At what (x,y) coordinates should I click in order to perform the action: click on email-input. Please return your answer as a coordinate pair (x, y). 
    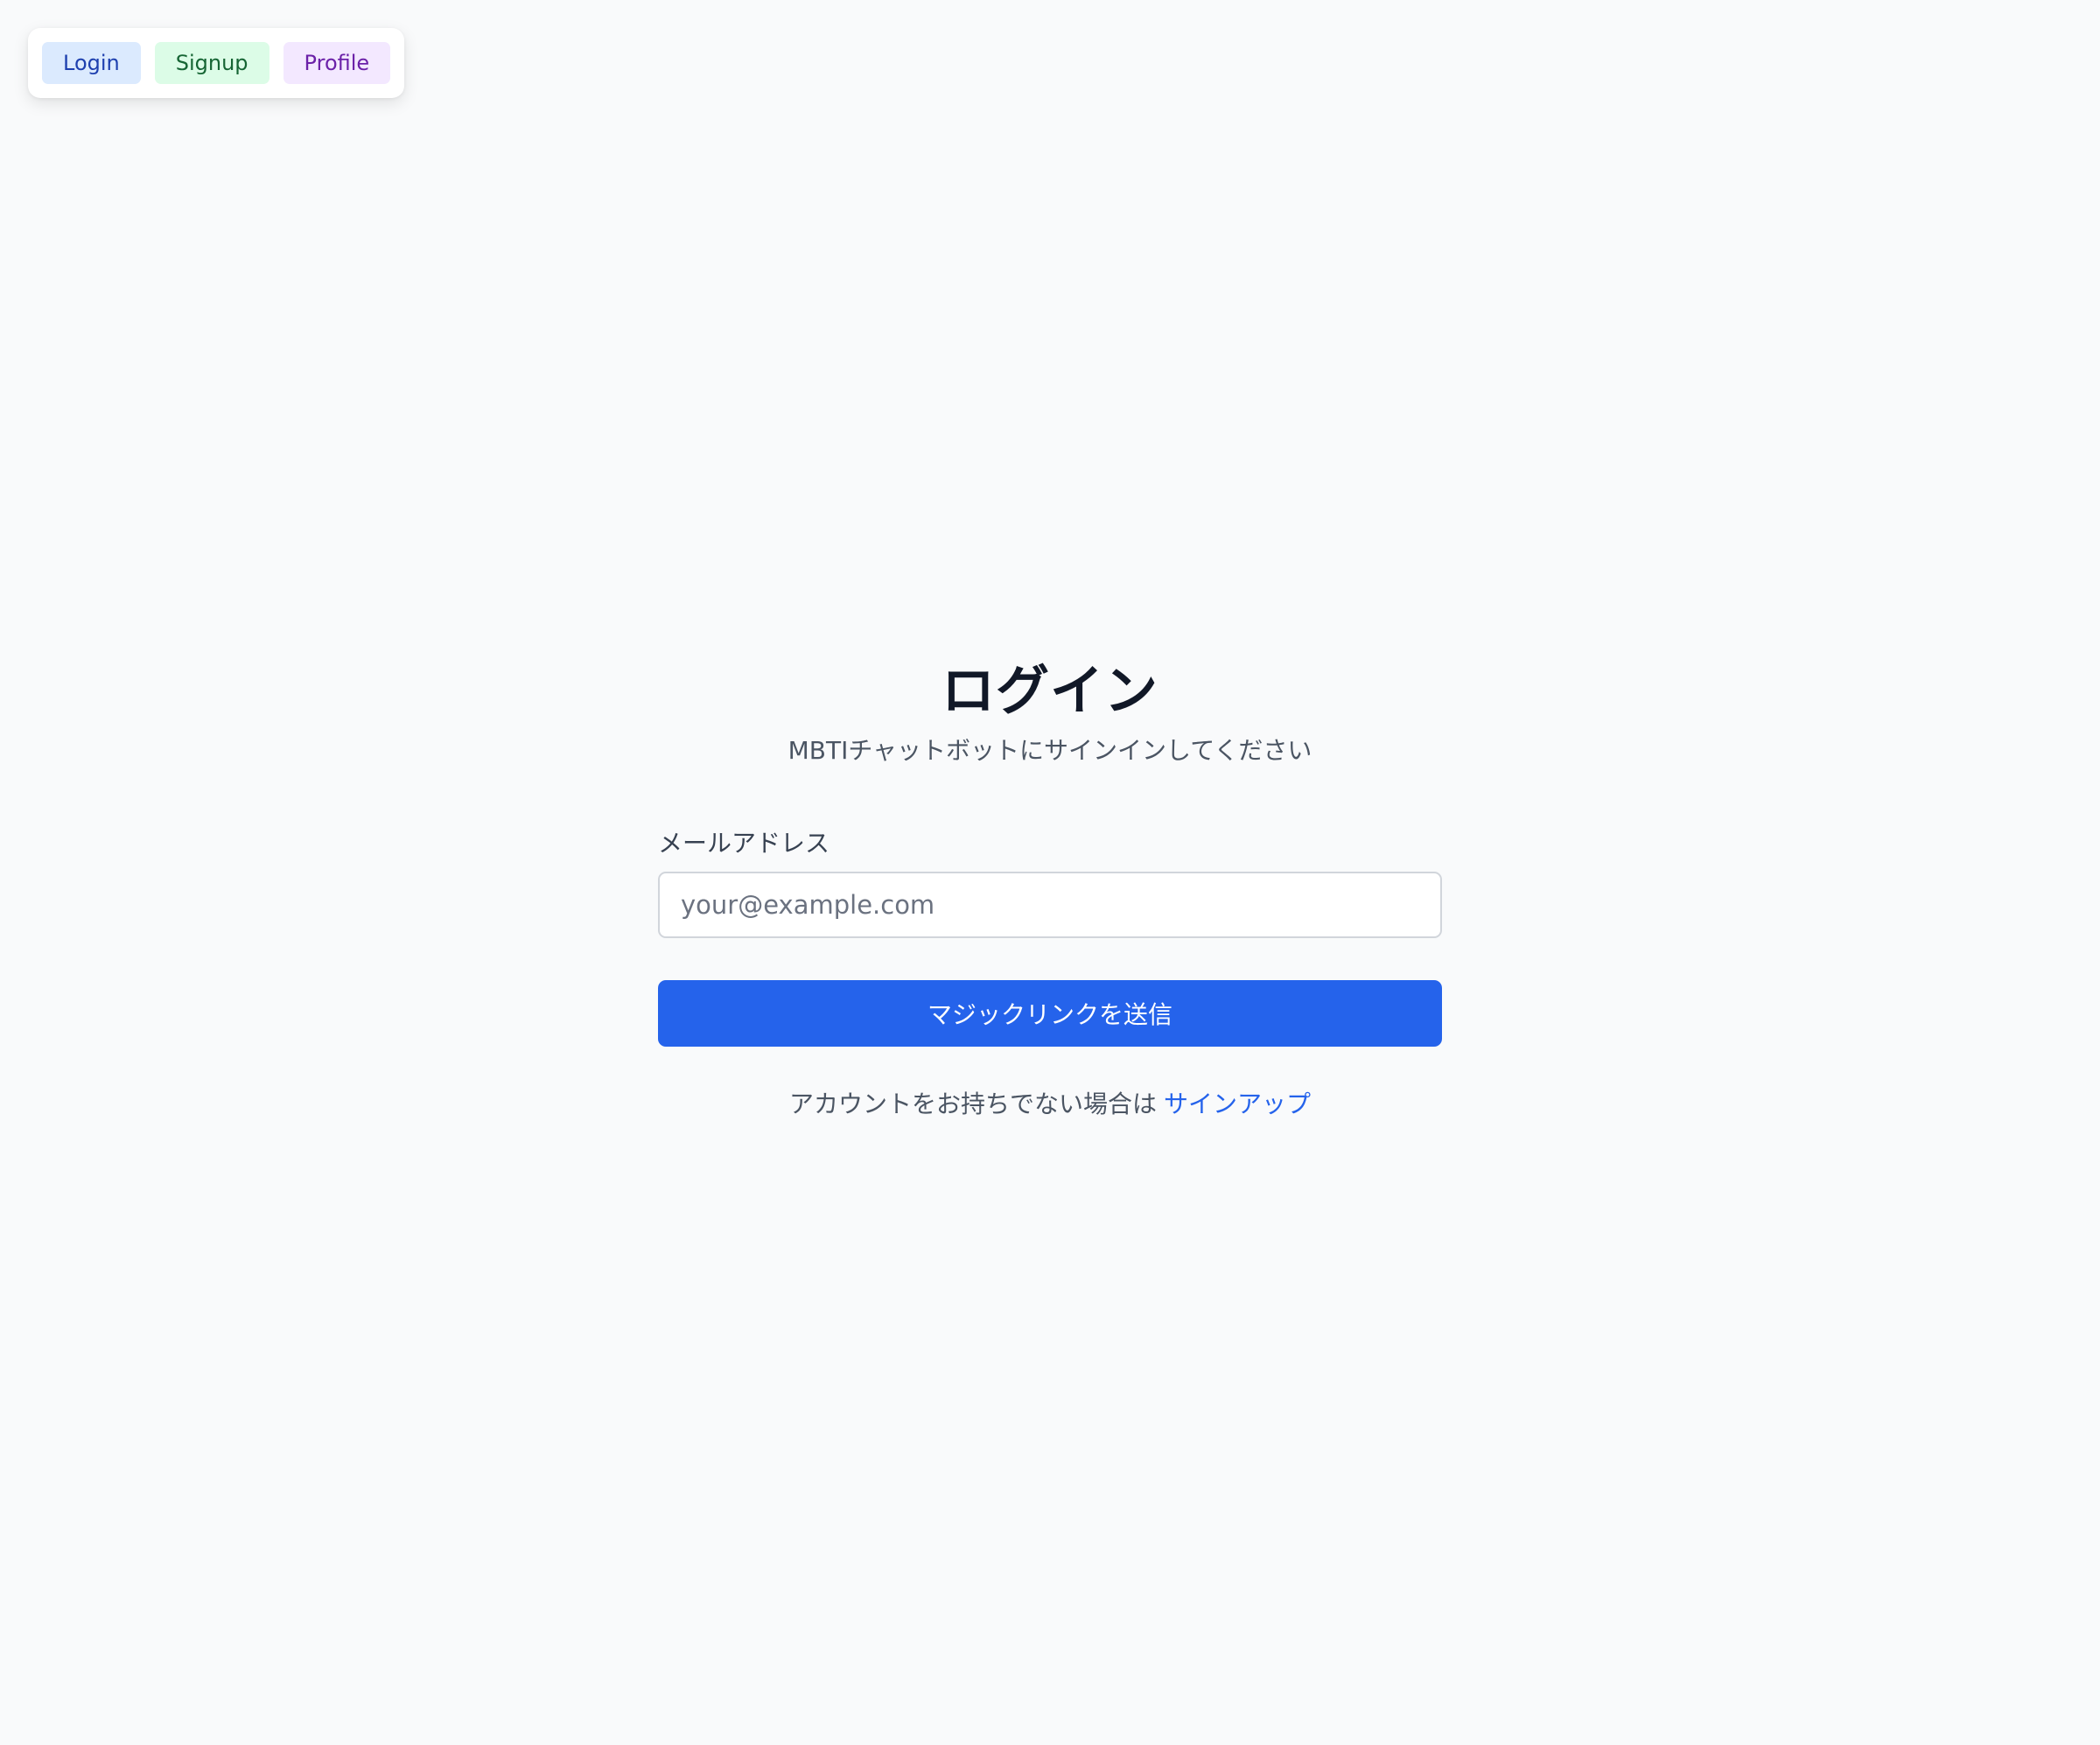
    Looking at the image, I should click on (1050, 905).